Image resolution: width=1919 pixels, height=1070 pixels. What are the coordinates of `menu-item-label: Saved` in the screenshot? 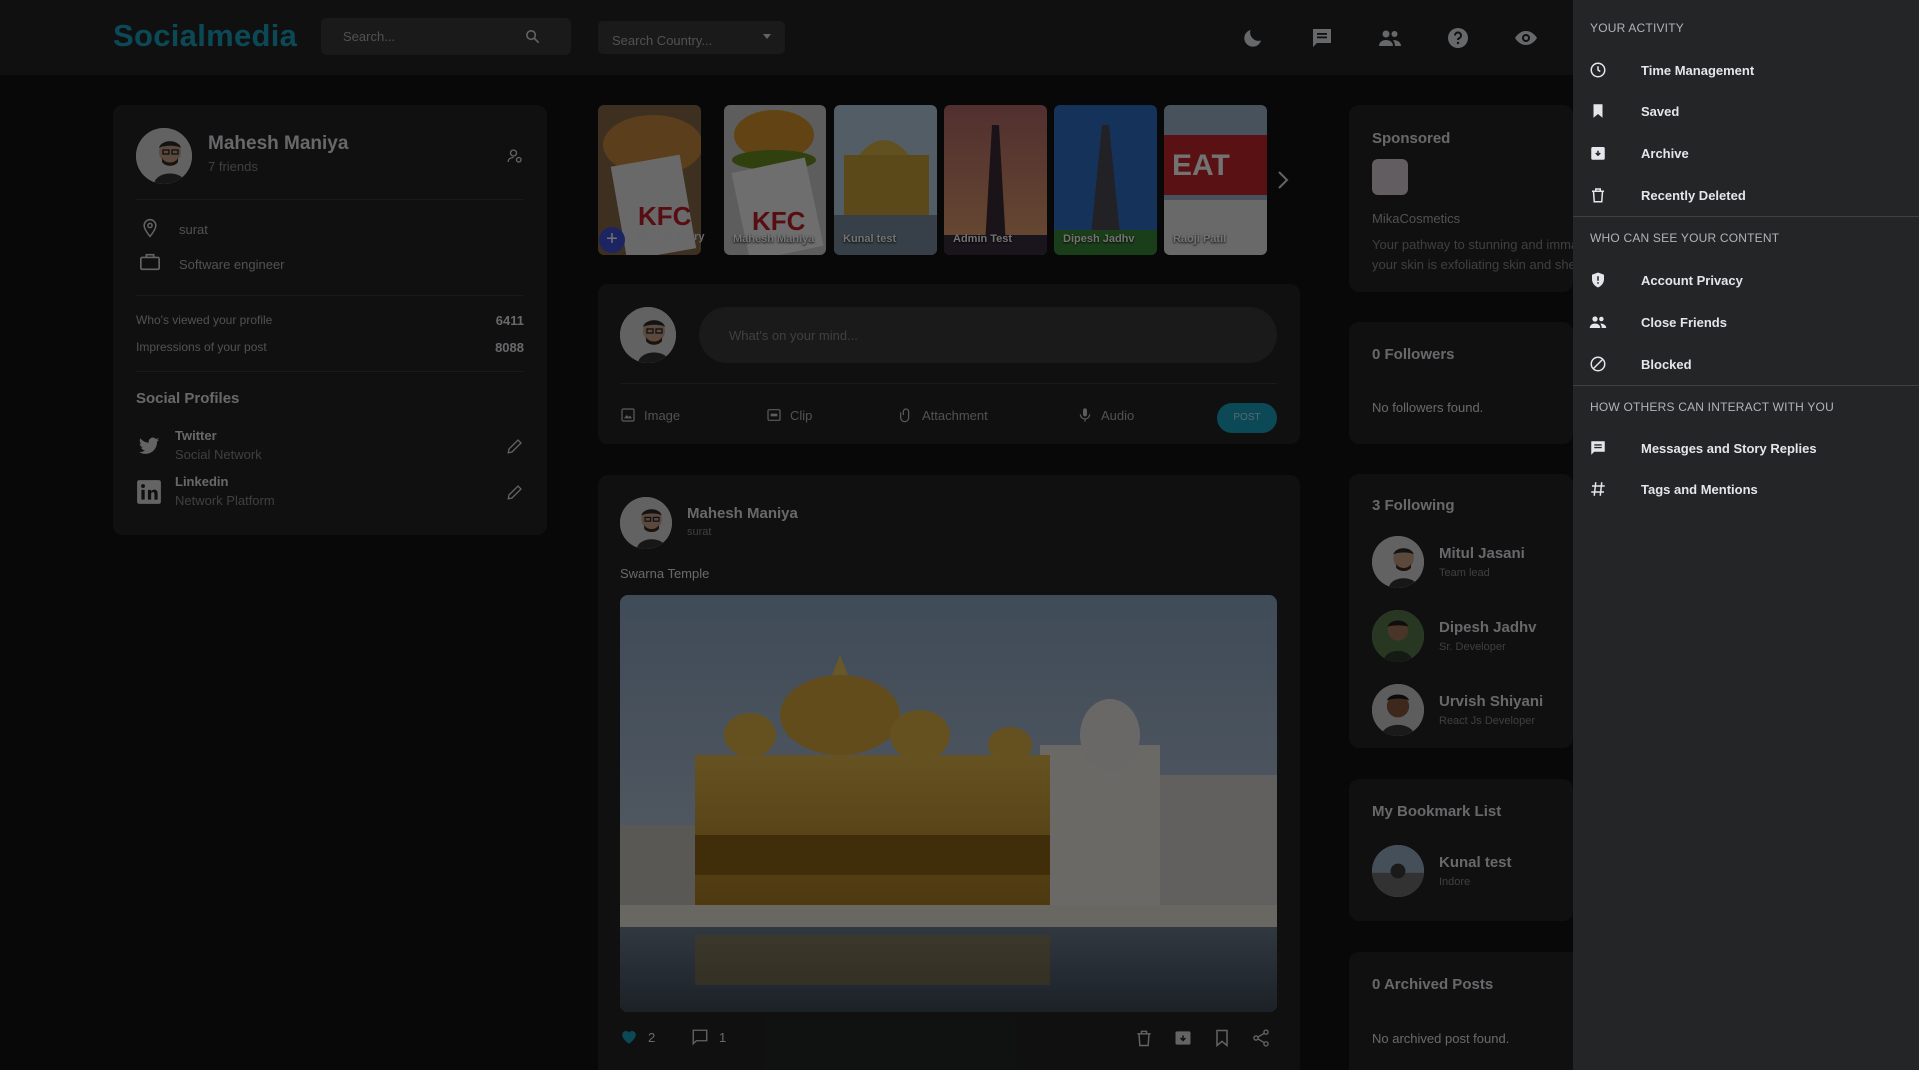 It's located at (1660, 111).